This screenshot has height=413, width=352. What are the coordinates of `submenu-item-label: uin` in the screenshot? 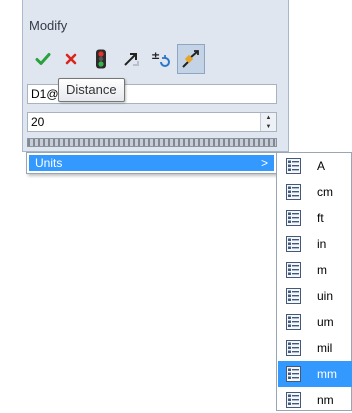 It's located at (325, 296).